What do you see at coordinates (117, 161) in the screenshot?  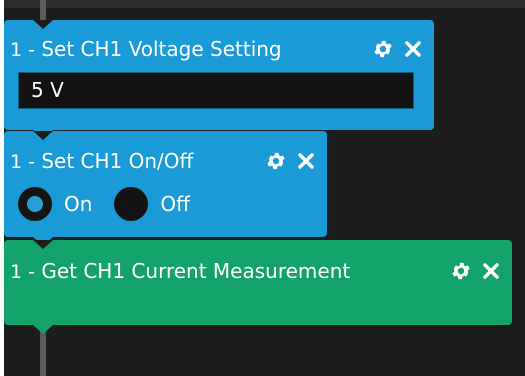 I see `block-title-text: Set CH1 On/Off` at bounding box center [117, 161].